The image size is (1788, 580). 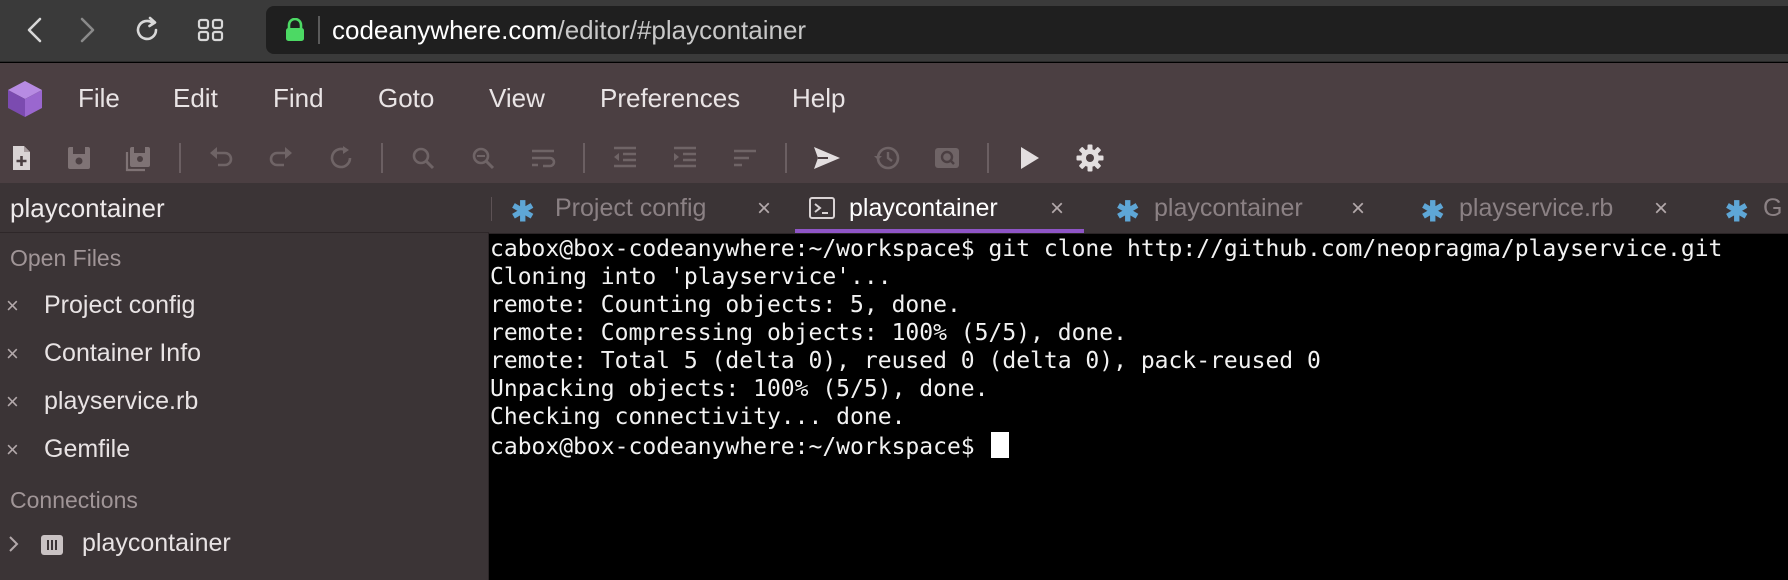 I want to click on refresh-icon, so click(x=341, y=158).